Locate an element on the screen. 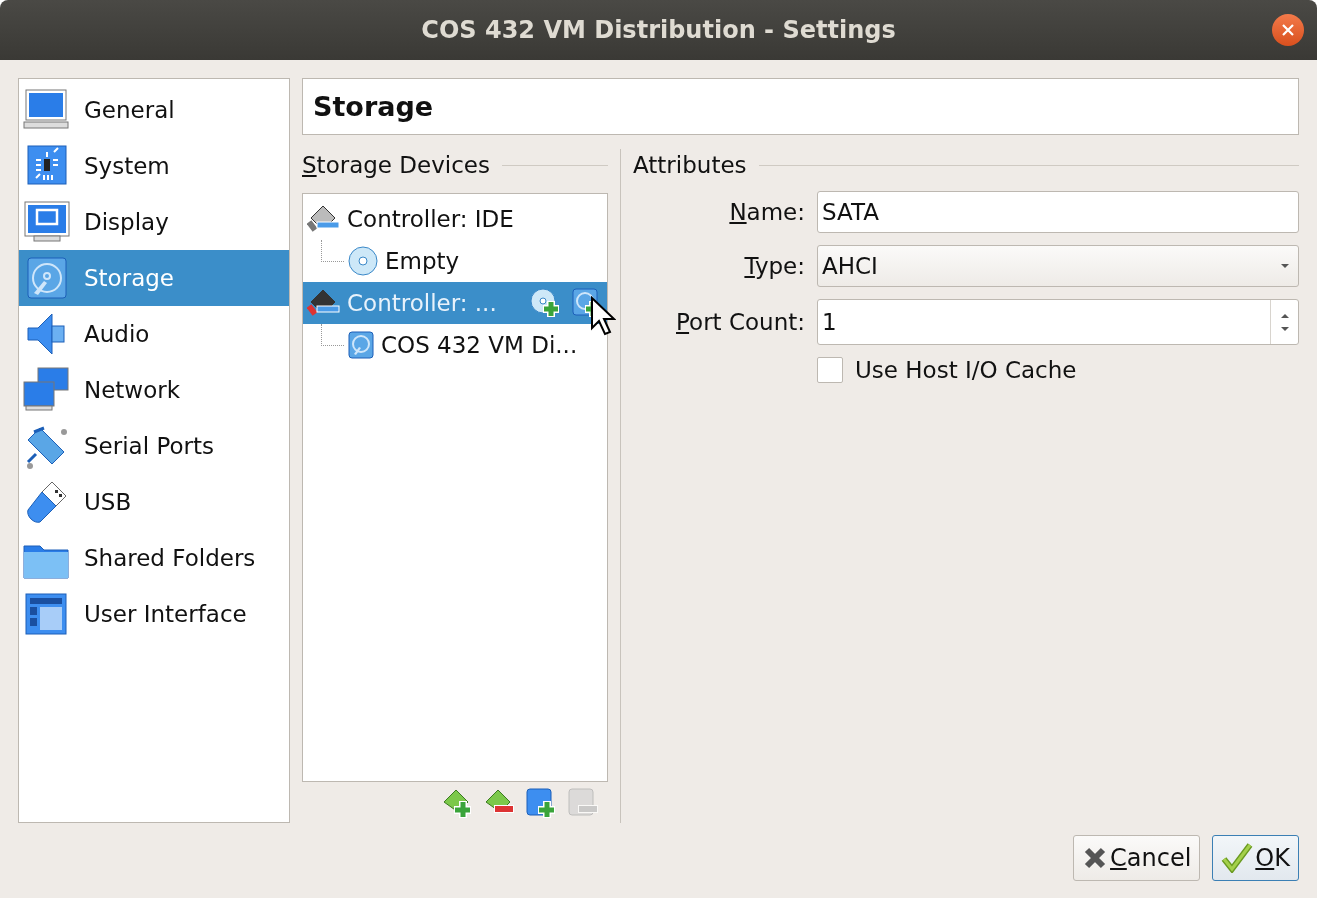 The width and height of the screenshot is (1317, 898). ok-button: OK is located at coordinates (1255, 858).